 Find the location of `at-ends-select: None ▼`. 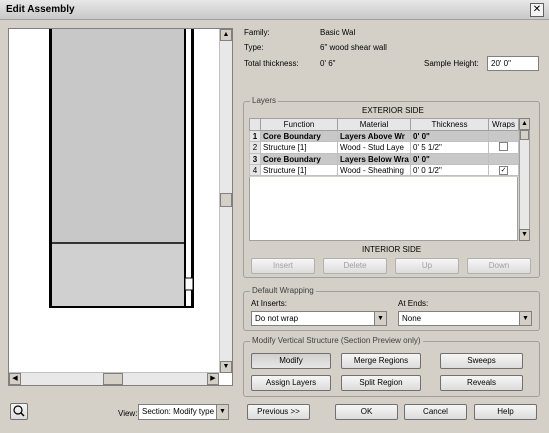

at-ends-select: None ▼ is located at coordinates (465, 318).